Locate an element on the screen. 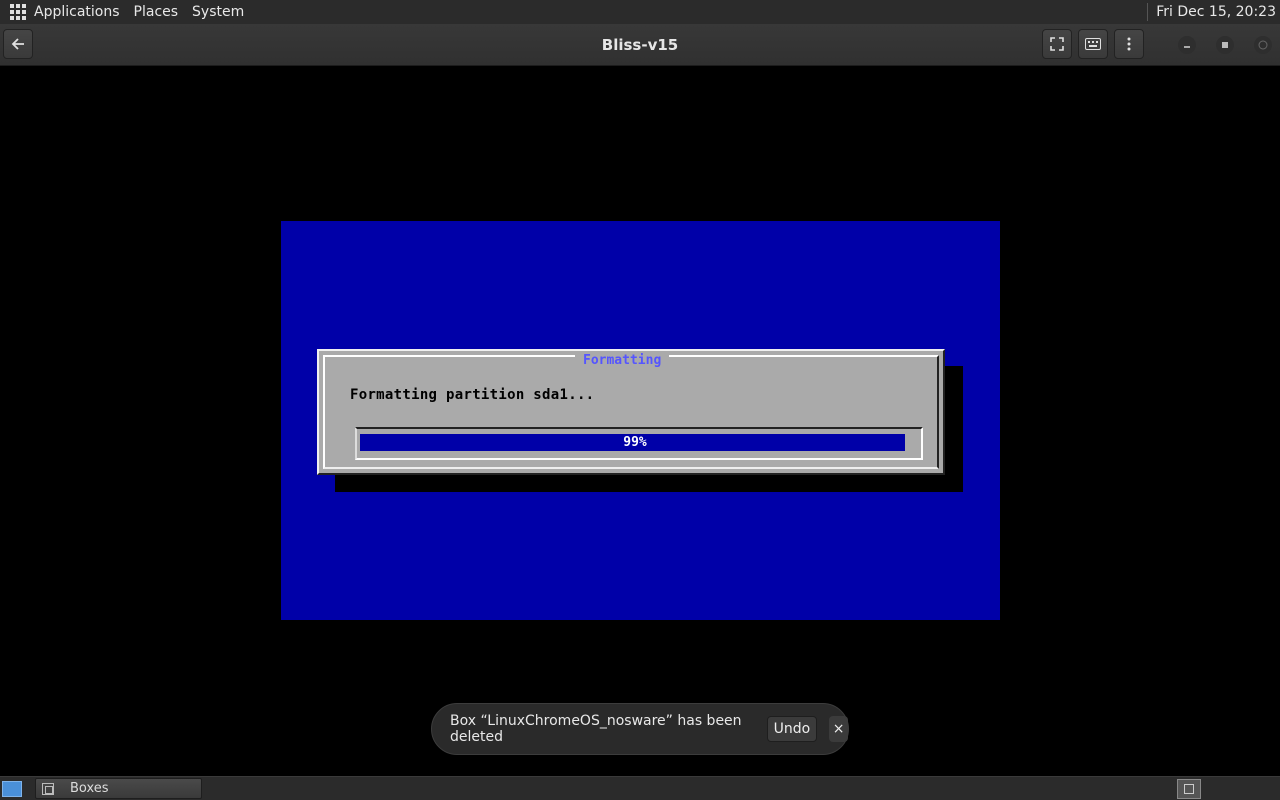 The image size is (1280, 800). panel-separator is located at coordinates (1148, 12).